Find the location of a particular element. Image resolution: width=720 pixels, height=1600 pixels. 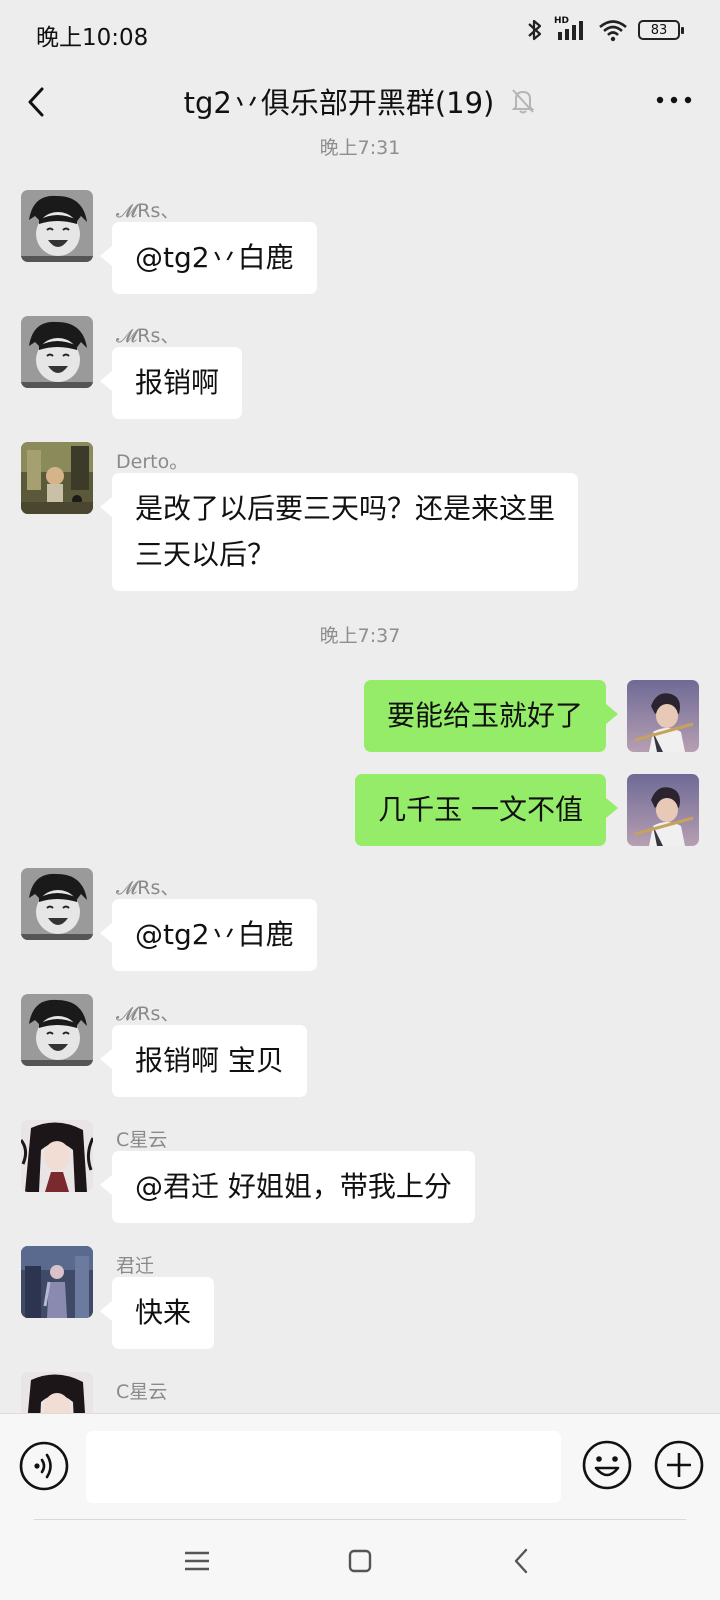

home-square-icon is located at coordinates (360, 1561).